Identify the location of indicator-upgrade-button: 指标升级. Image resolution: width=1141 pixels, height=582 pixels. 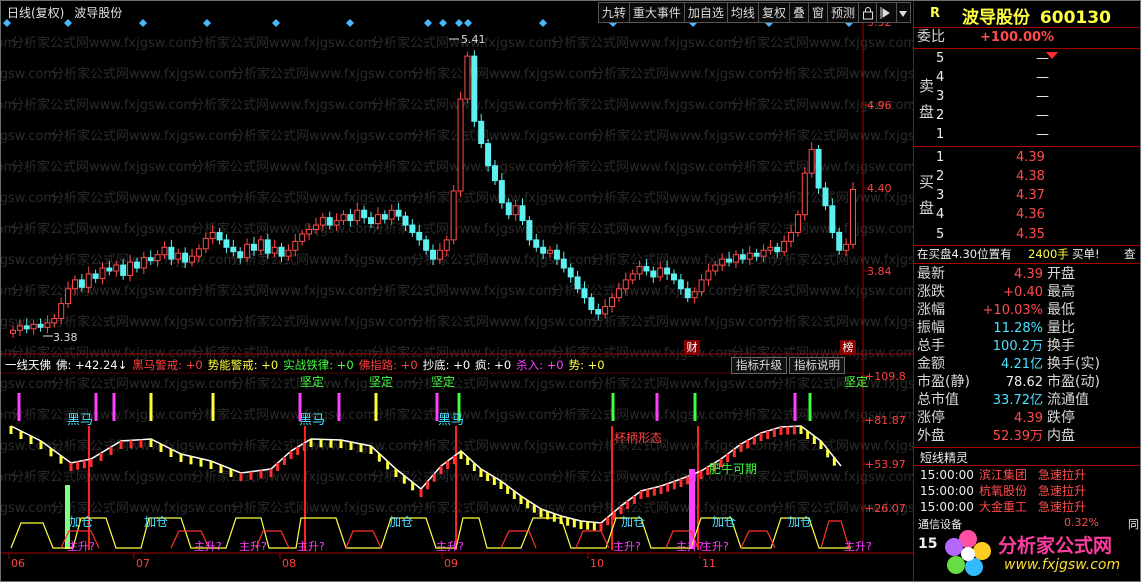
(759, 365).